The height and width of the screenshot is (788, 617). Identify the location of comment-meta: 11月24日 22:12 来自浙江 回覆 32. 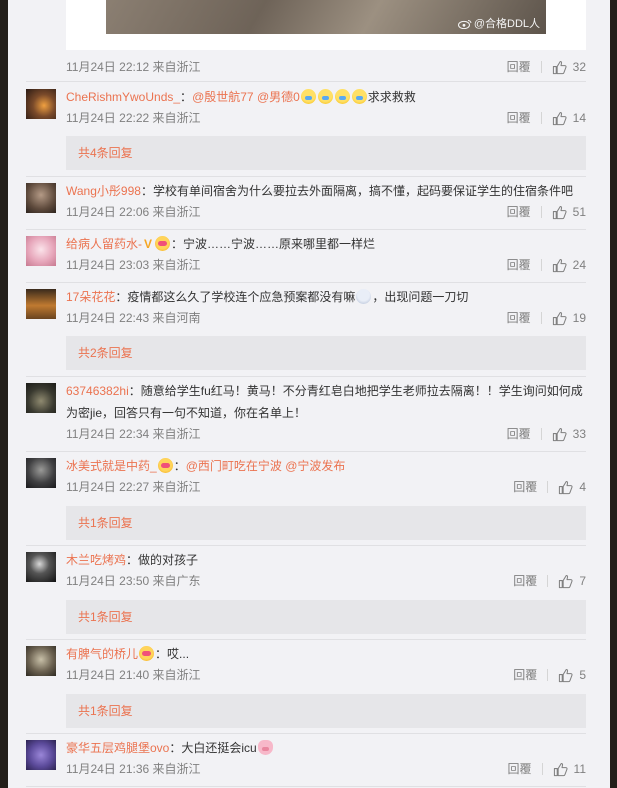
(326, 67).